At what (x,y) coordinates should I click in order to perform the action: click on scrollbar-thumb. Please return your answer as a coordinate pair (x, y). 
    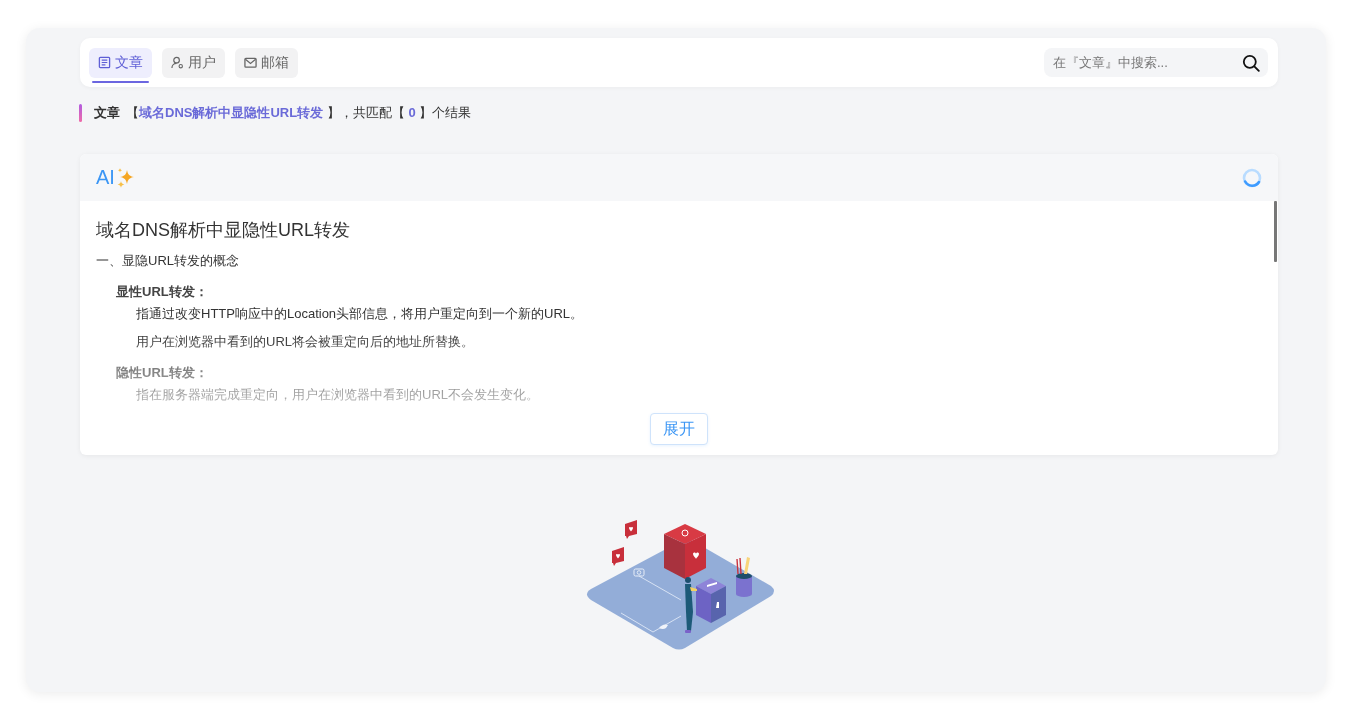
    Looking at the image, I should click on (1275, 231).